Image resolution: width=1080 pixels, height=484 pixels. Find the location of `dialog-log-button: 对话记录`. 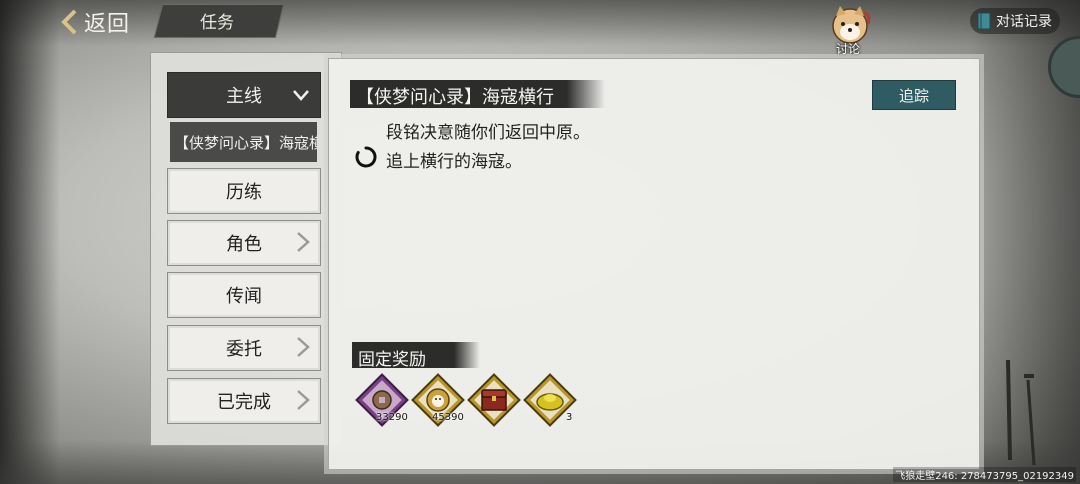

dialog-log-button: 对话记录 is located at coordinates (1015, 21).